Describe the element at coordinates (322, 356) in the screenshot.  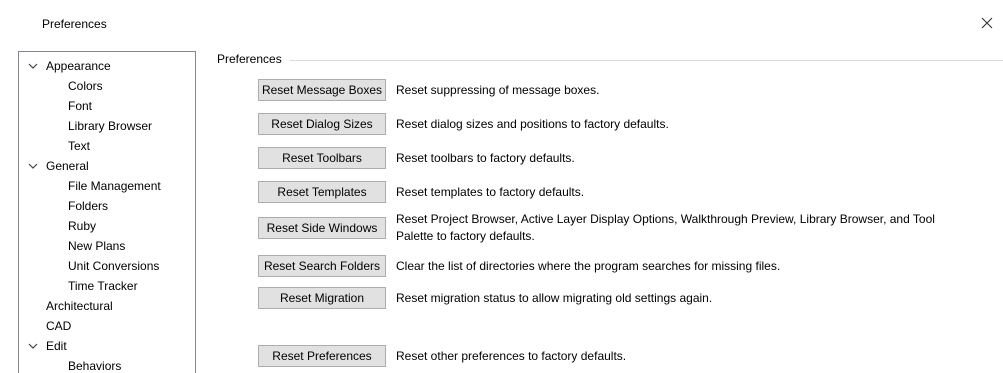
I see `reset-preferences-button: Reset Preferences` at that location.